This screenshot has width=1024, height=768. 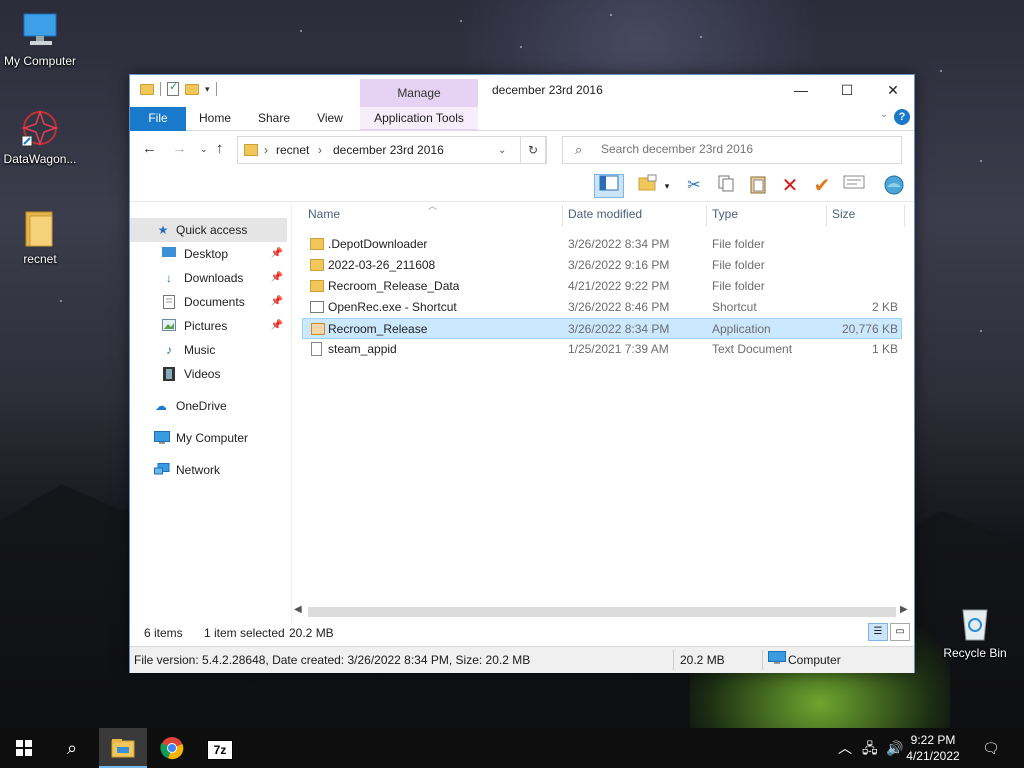 What do you see at coordinates (149, 148) in the screenshot?
I see `back-arrow-icon: ←` at bounding box center [149, 148].